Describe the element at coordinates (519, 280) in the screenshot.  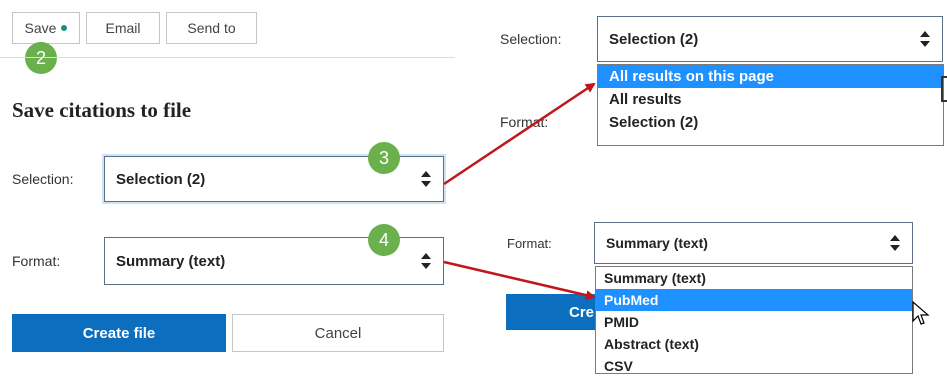
I see `arrow-to-format-options` at that location.